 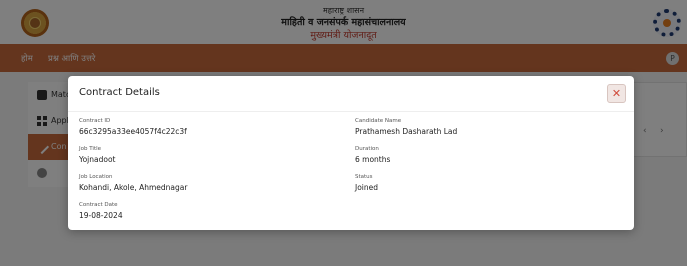 I want to click on field-label: Candidate Name, so click(x=378, y=121).